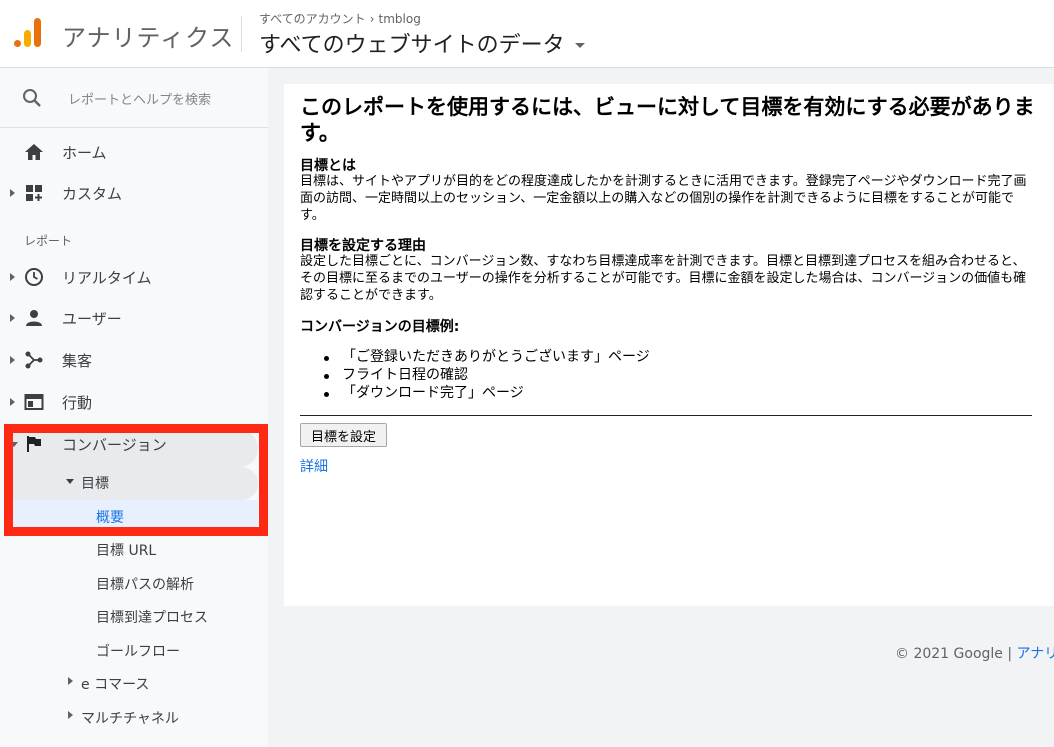 This screenshot has height=747, width=1054. I want to click on sidebar-item-label: e コマース, so click(115, 685).